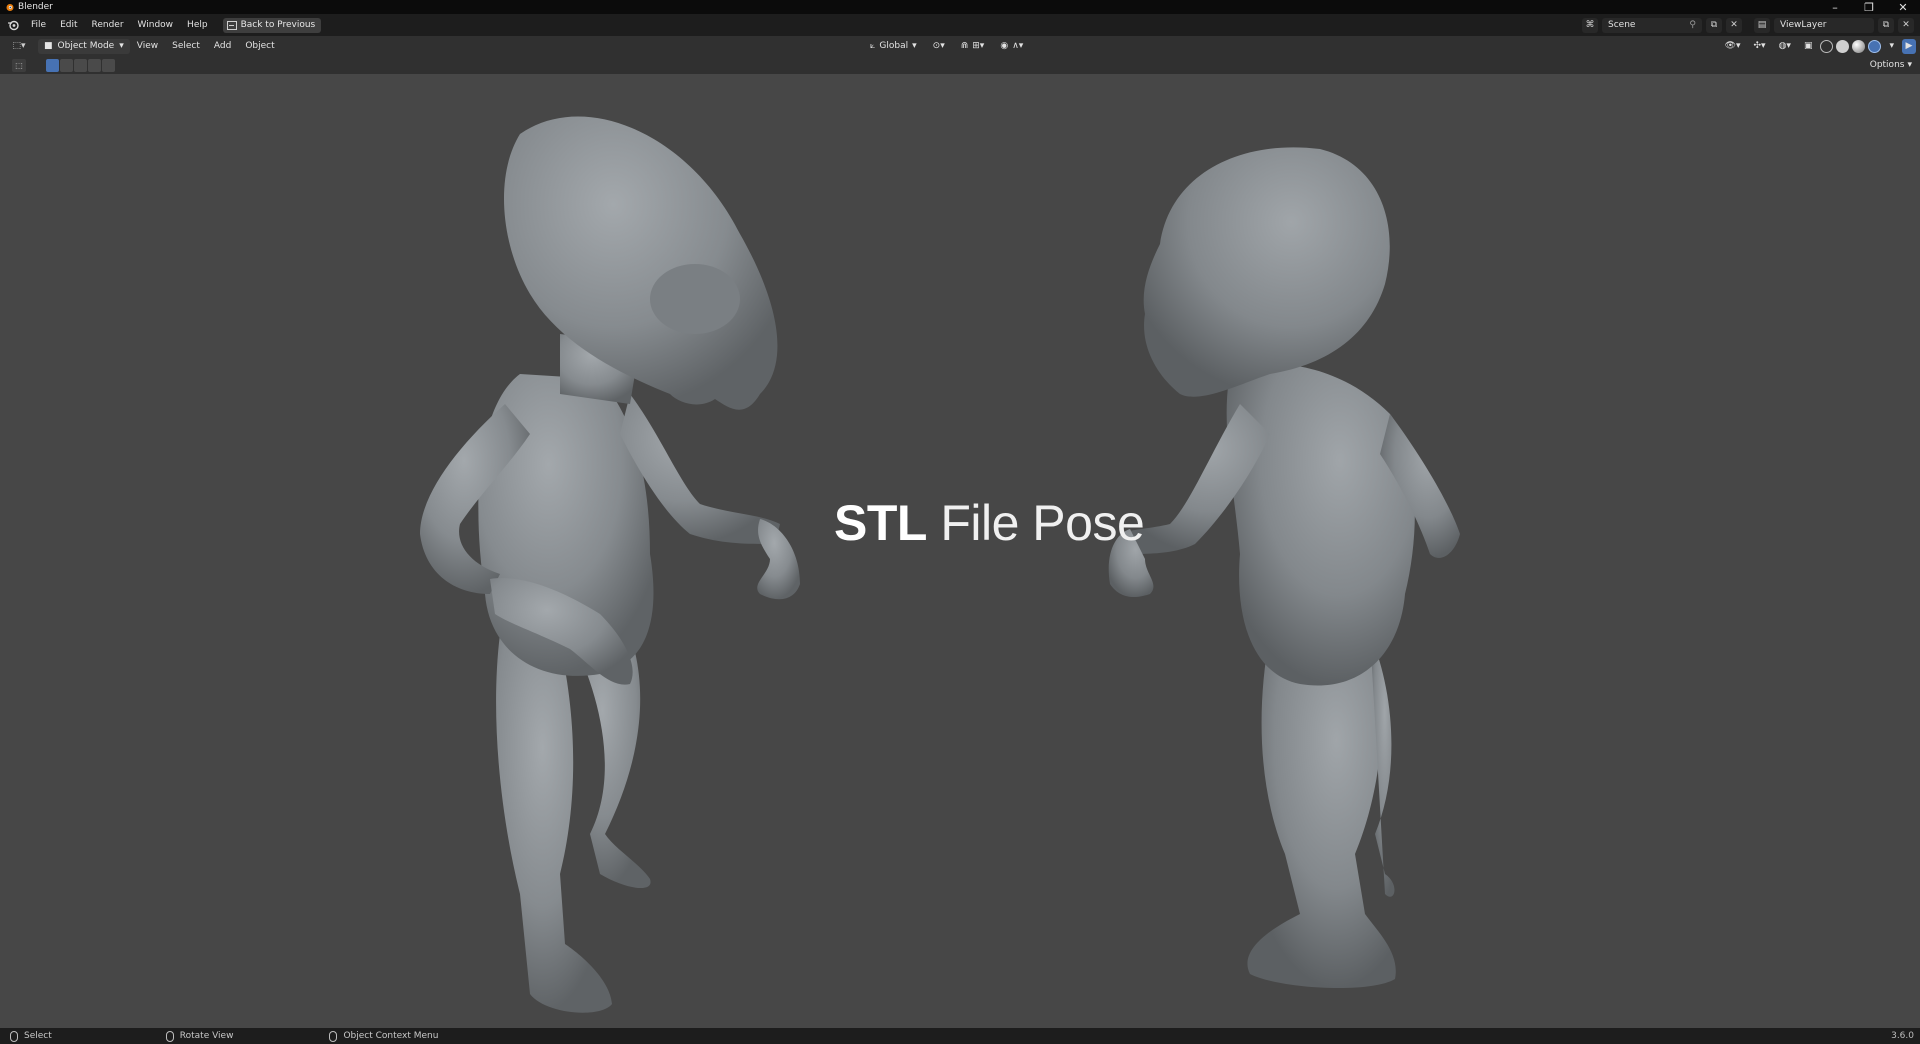 Image resolution: width=1920 pixels, height=1044 pixels. What do you see at coordinates (873, 46) in the screenshot?
I see `orientation-icon: ⟀` at bounding box center [873, 46].